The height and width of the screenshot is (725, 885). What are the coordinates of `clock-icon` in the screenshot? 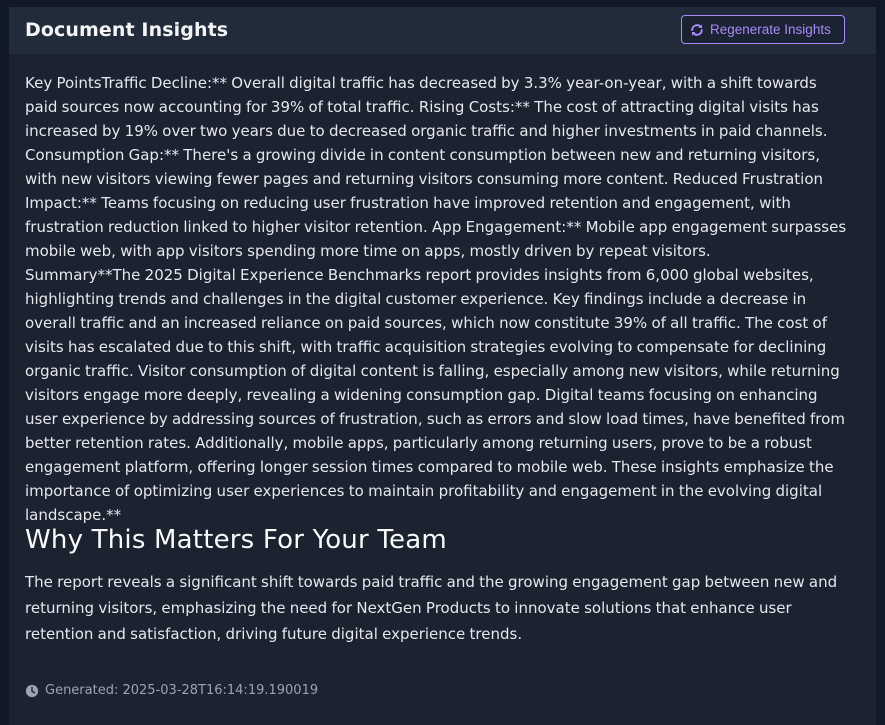 It's located at (32, 690).